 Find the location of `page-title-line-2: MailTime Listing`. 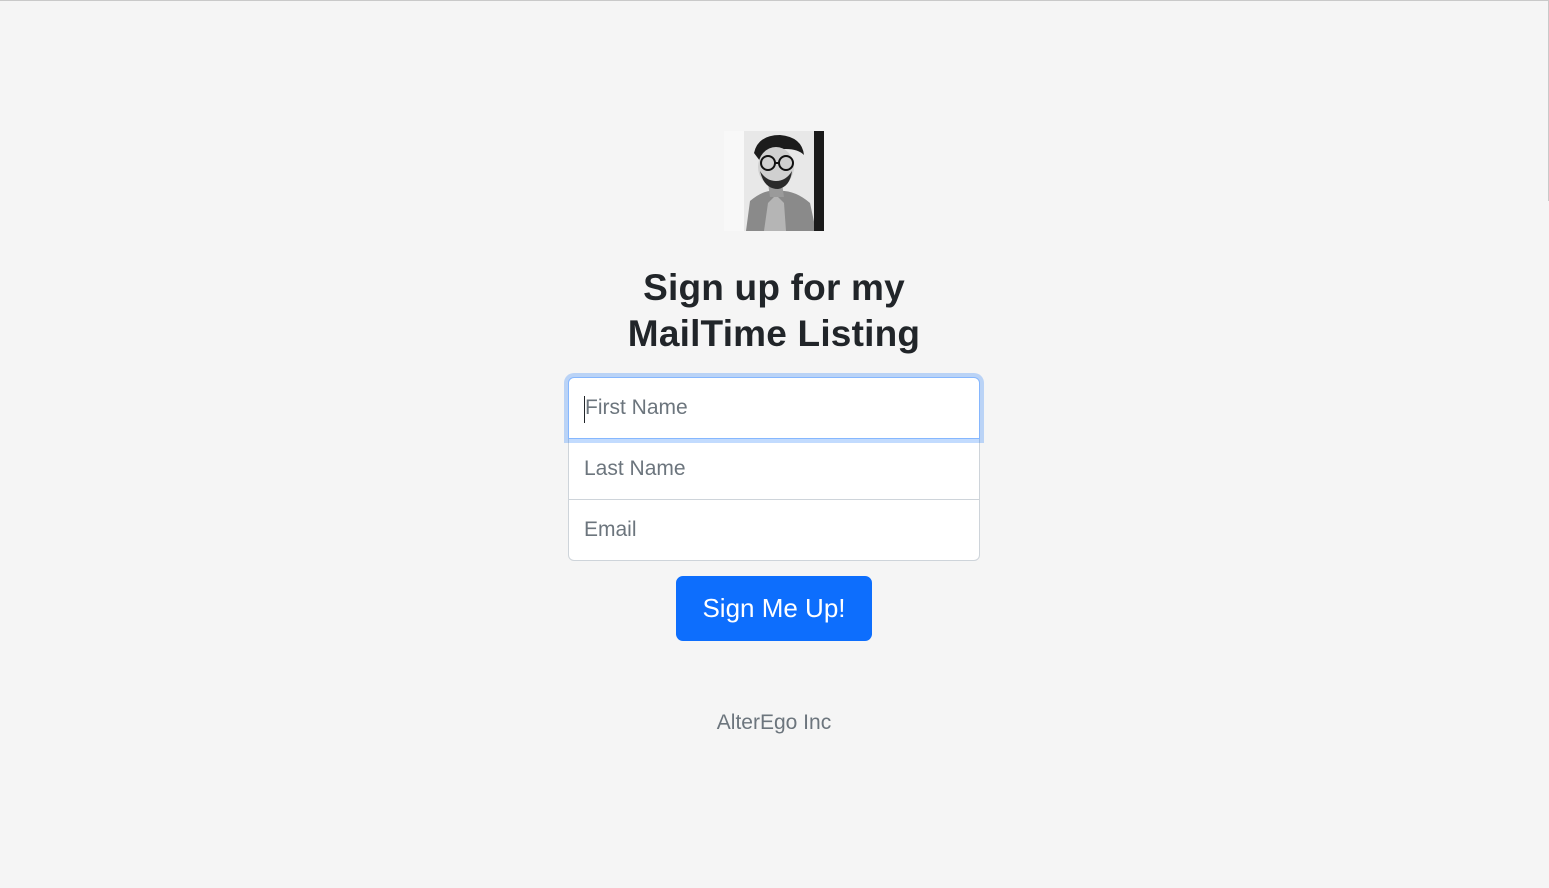

page-title-line-2: MailTime Listing is located at coordinates (774, 333).